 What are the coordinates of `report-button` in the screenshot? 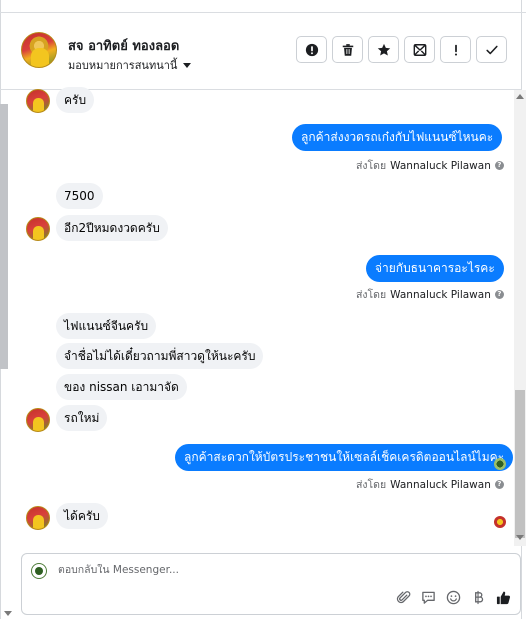 It's located at (311, 49).